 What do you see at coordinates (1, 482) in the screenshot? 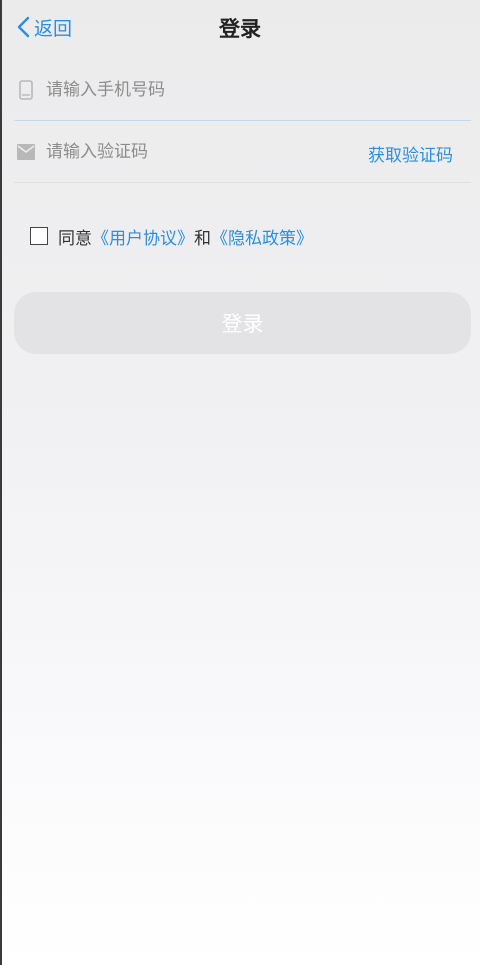
I see `window-edge` at bounding box center [1, 482].